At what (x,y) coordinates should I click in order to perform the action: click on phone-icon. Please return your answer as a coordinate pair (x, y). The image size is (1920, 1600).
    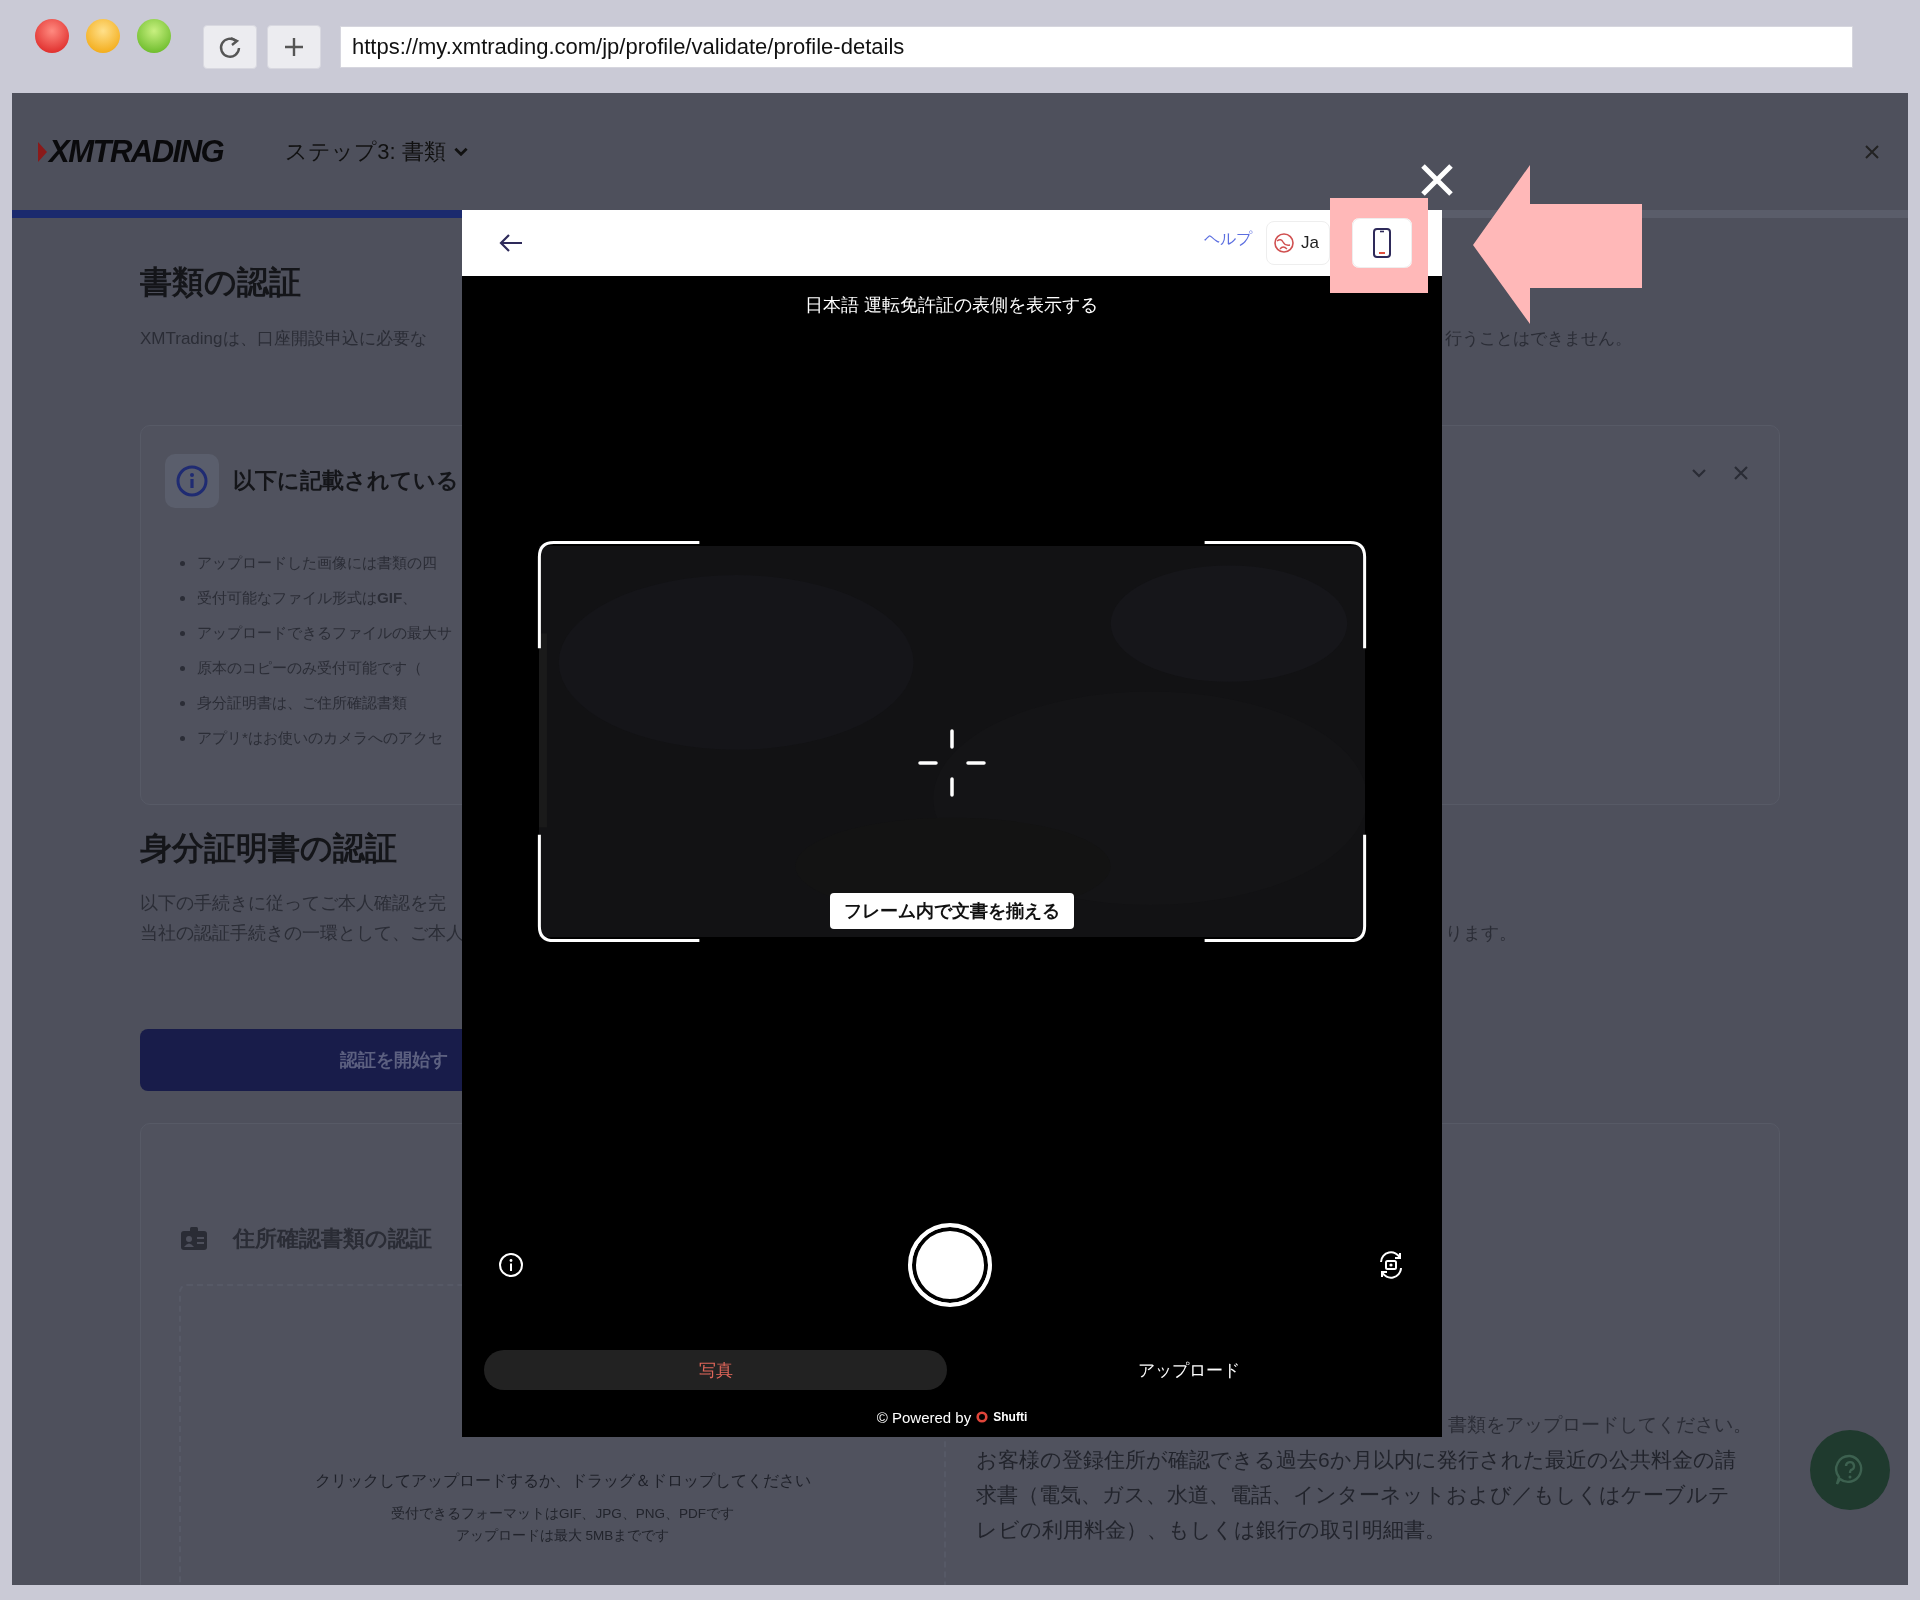
    Looking at the image, I should click on (1382, 243).